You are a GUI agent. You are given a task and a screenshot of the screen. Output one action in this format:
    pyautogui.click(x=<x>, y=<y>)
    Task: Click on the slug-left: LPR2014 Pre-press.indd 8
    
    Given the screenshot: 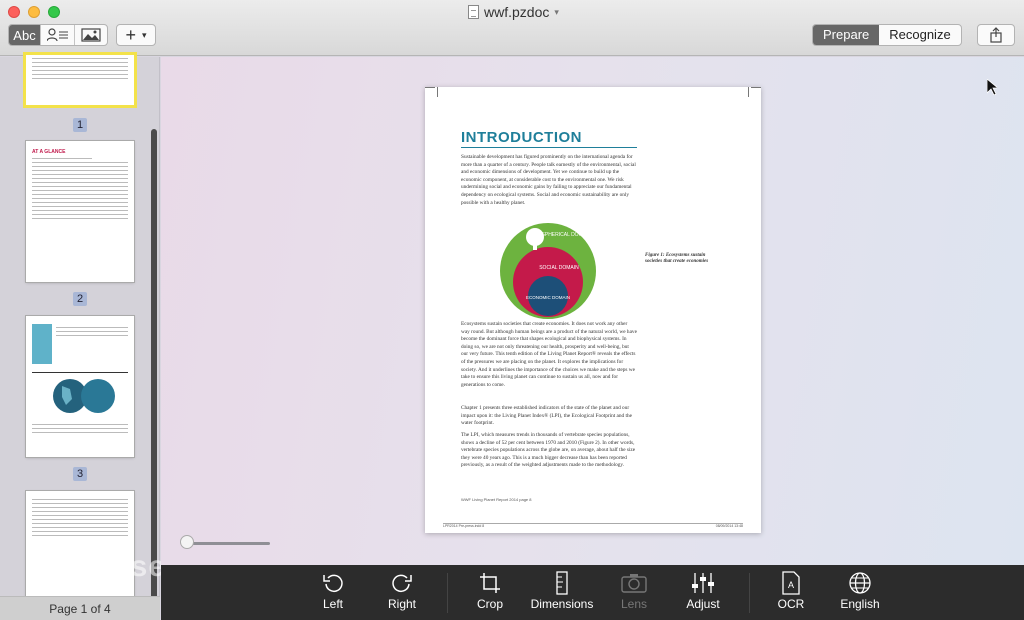 What is the action you would take?
    pyautogui.click(x=464, y=526)
    